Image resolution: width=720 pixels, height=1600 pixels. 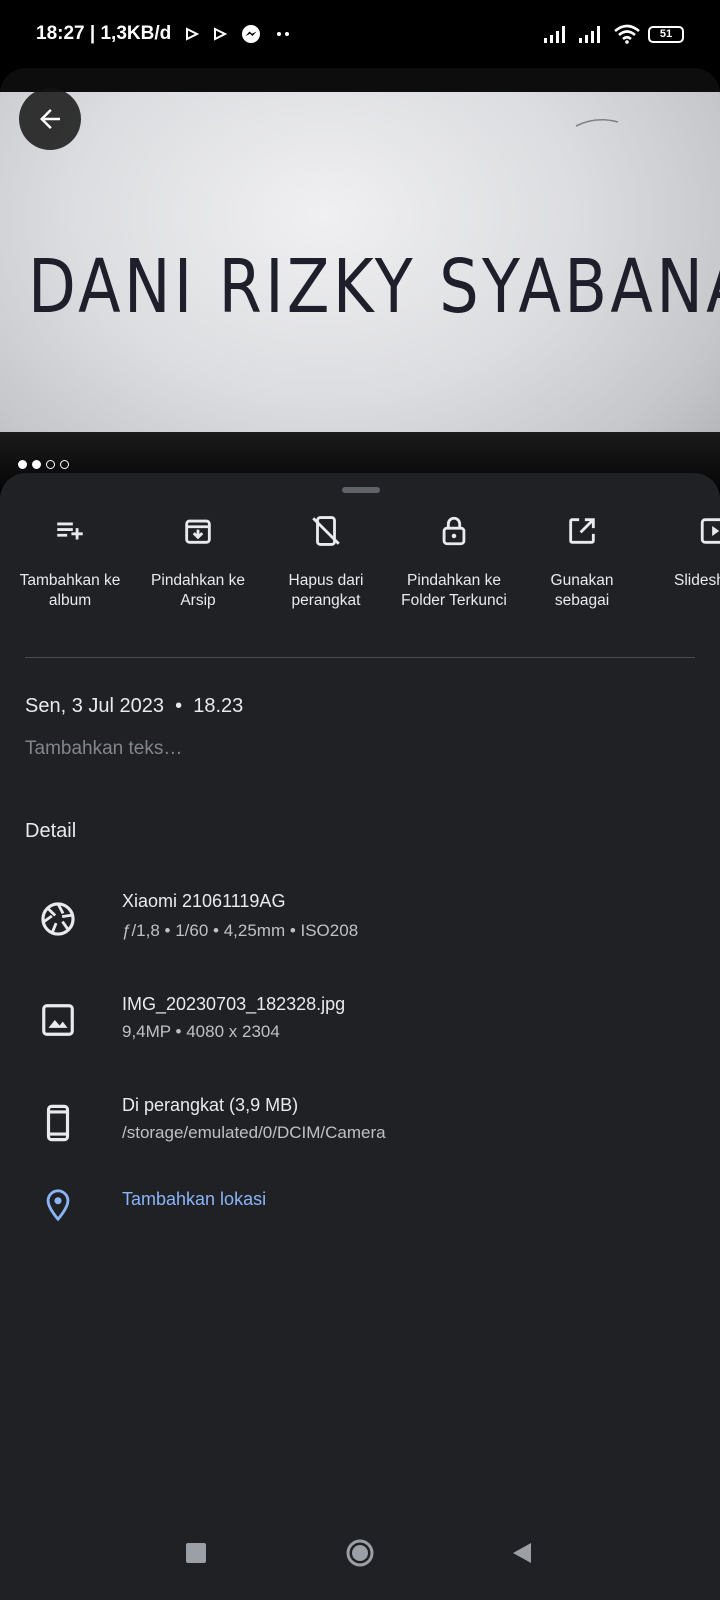 I want to click on messenger-icon, so click(x=251, y=34).